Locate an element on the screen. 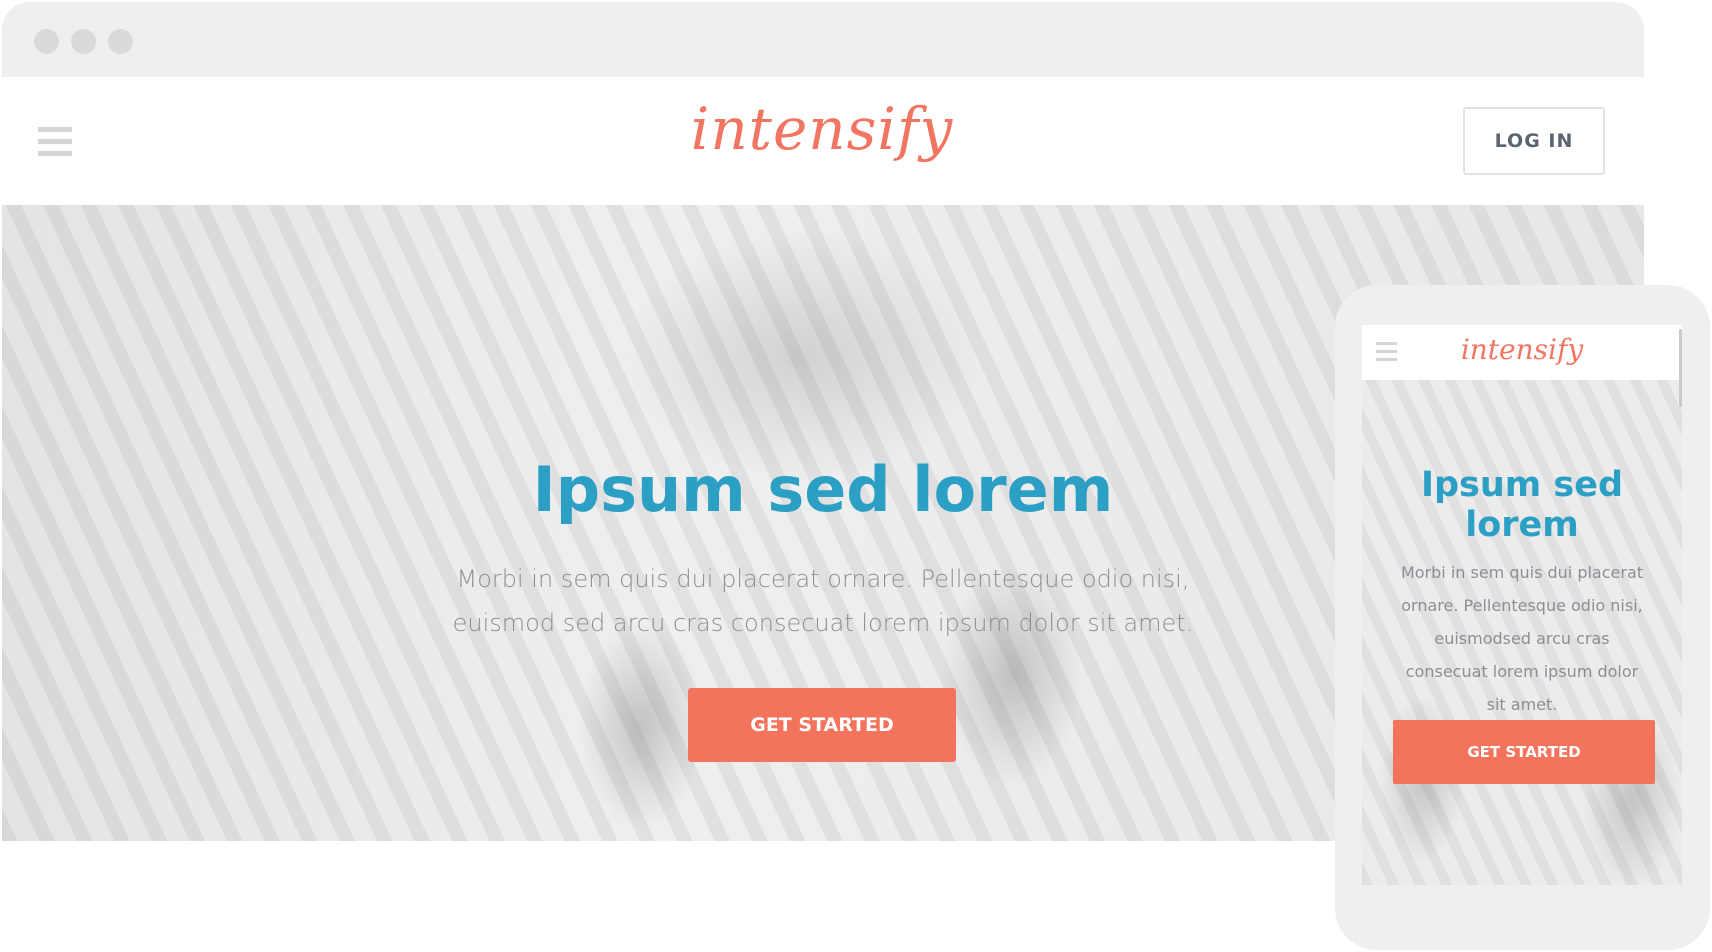 This screenshot has width=1712, height=952. mobile-get-started-button: GET STARTED is located at coordinates (1524, 752).